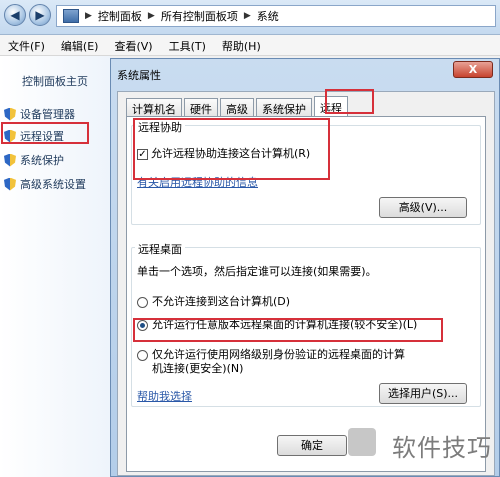 This screenshot has height=477, width=500. What do you see at coordinates (278, 354) in the screenshot?
I see `radio-label: 仅允许运行使用网络级别身份验证的远程桌面的计算` at bounding box center [278, 354].